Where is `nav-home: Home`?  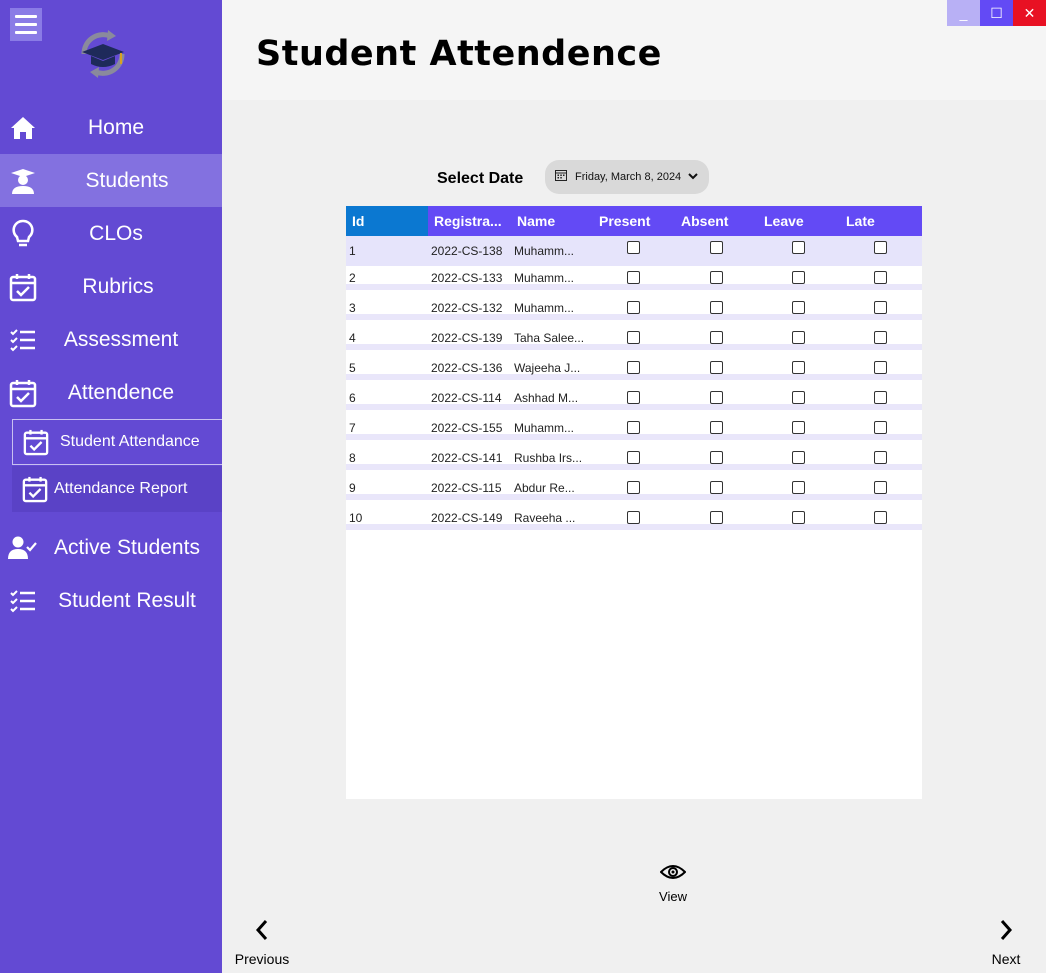
nav-home: Home is located at coordinates (111, 127).